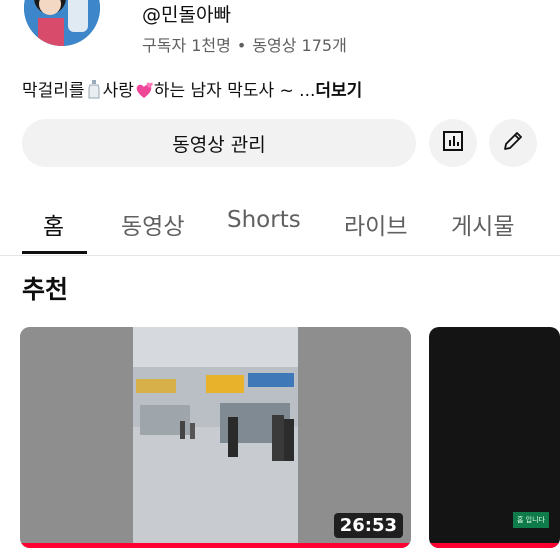 The height and width of the screenshot is (560, 560). I want to click on active-tab-indicator, so click(54, 252).